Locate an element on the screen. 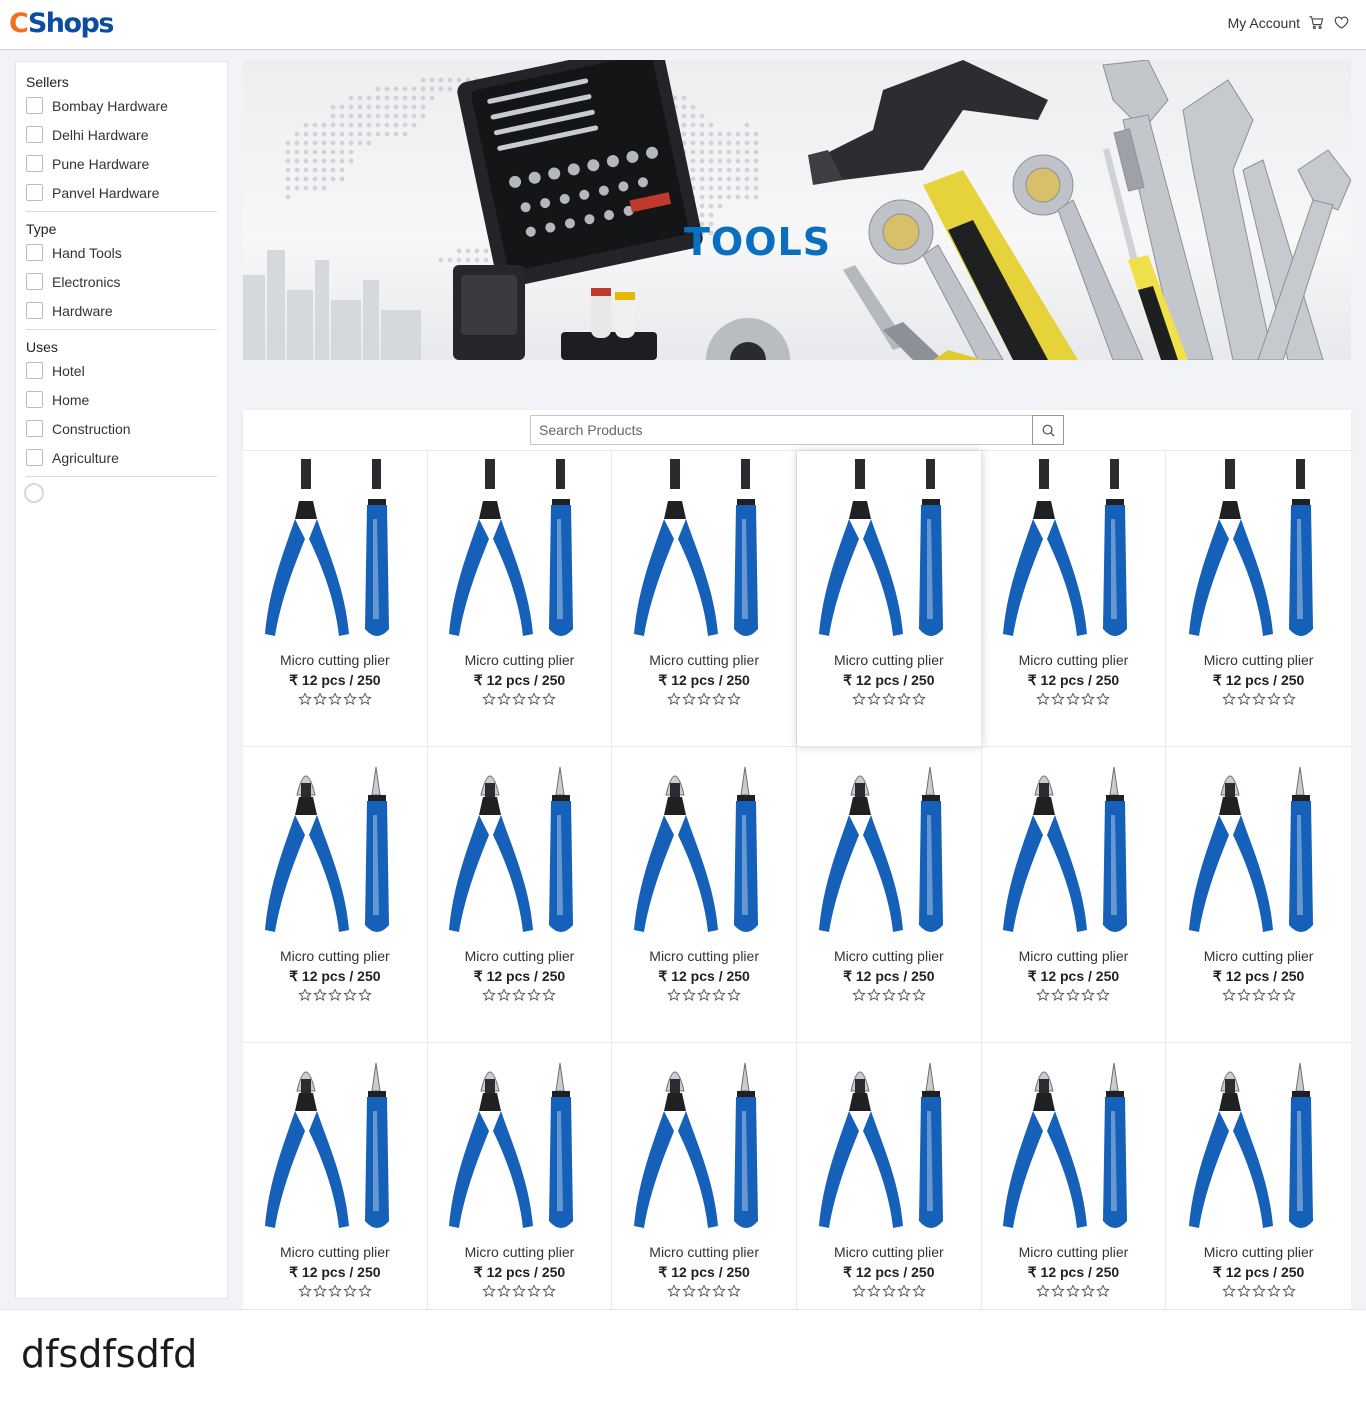  uses-option: Agriculture is located at coordinates (121, 457).